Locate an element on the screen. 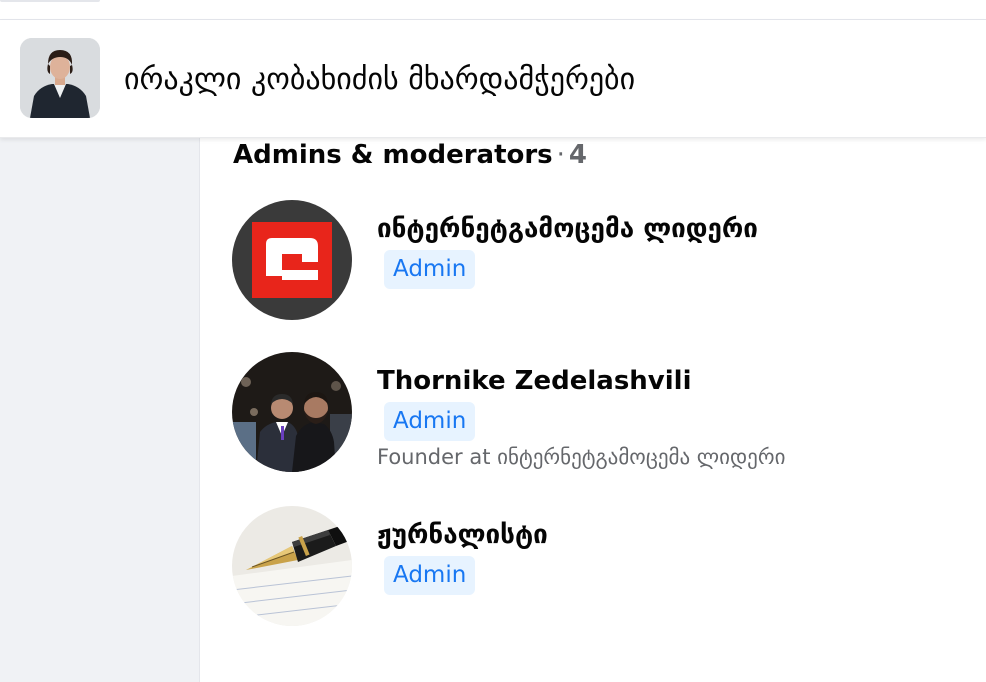 The width and height of the screenshot is (986, 682). member-row: ჟურნალისტი Admin is located at coordinates (602, 566).